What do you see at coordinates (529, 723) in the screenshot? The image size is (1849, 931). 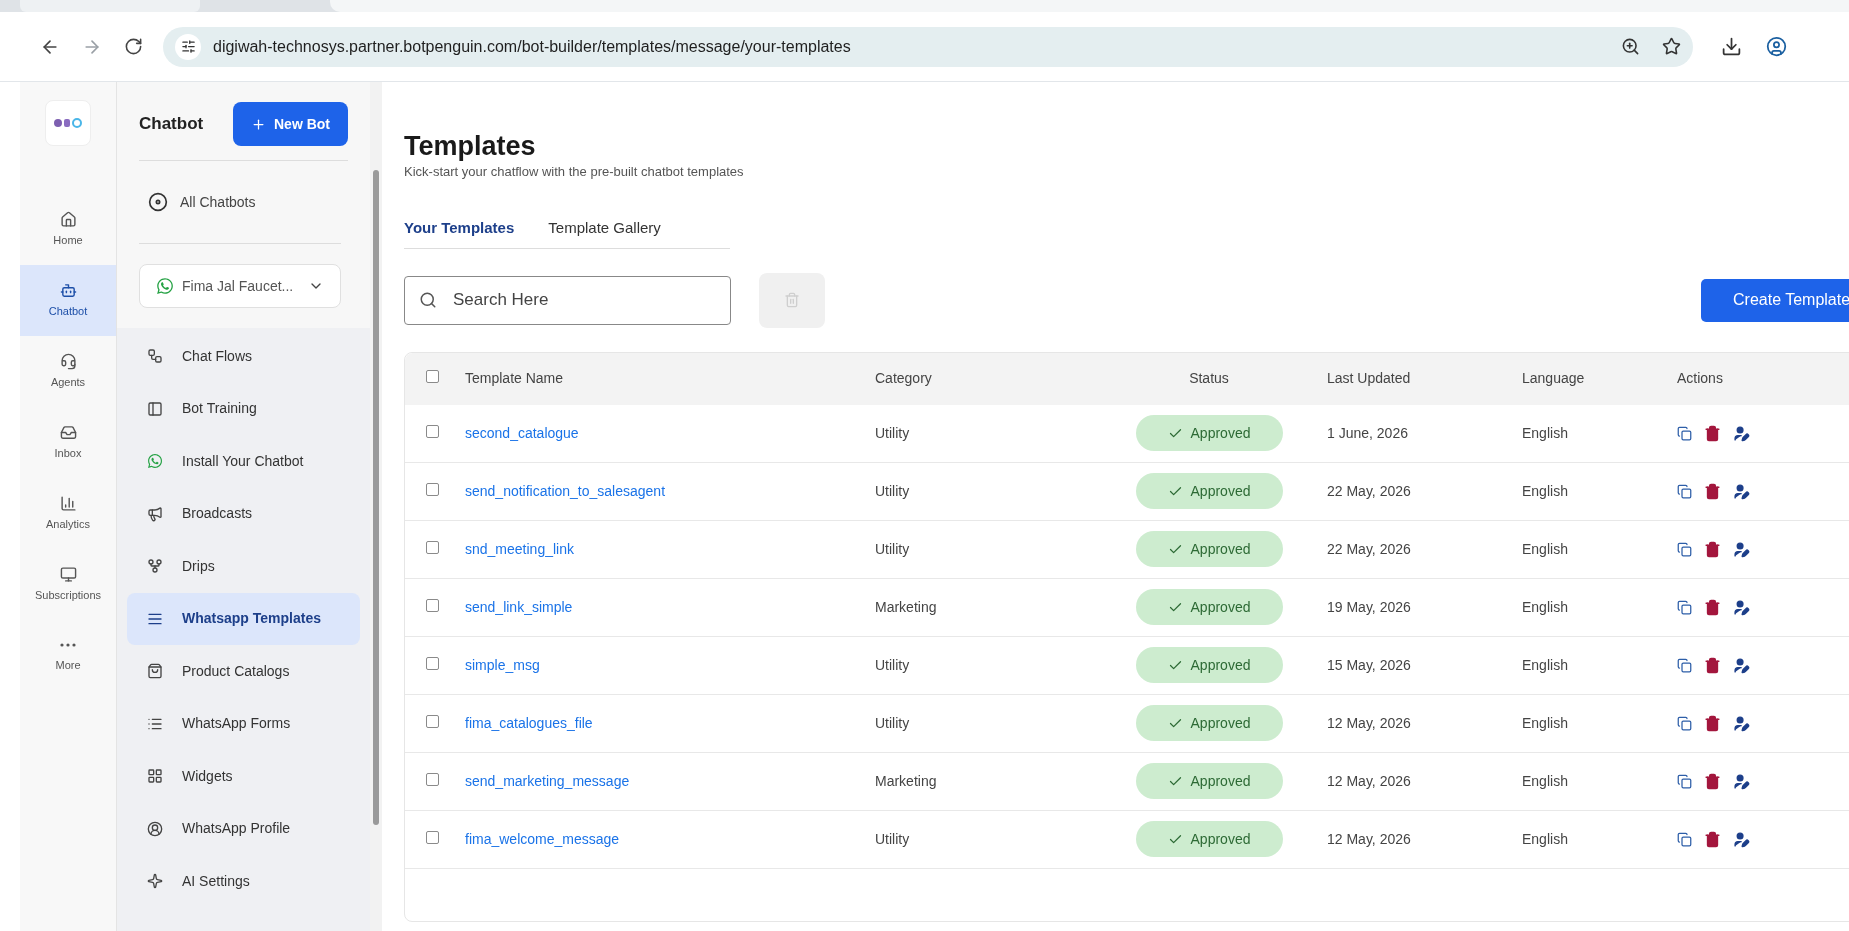 I see `template-name-link: fima_catalogues_file` at bounding box center [529, 723].